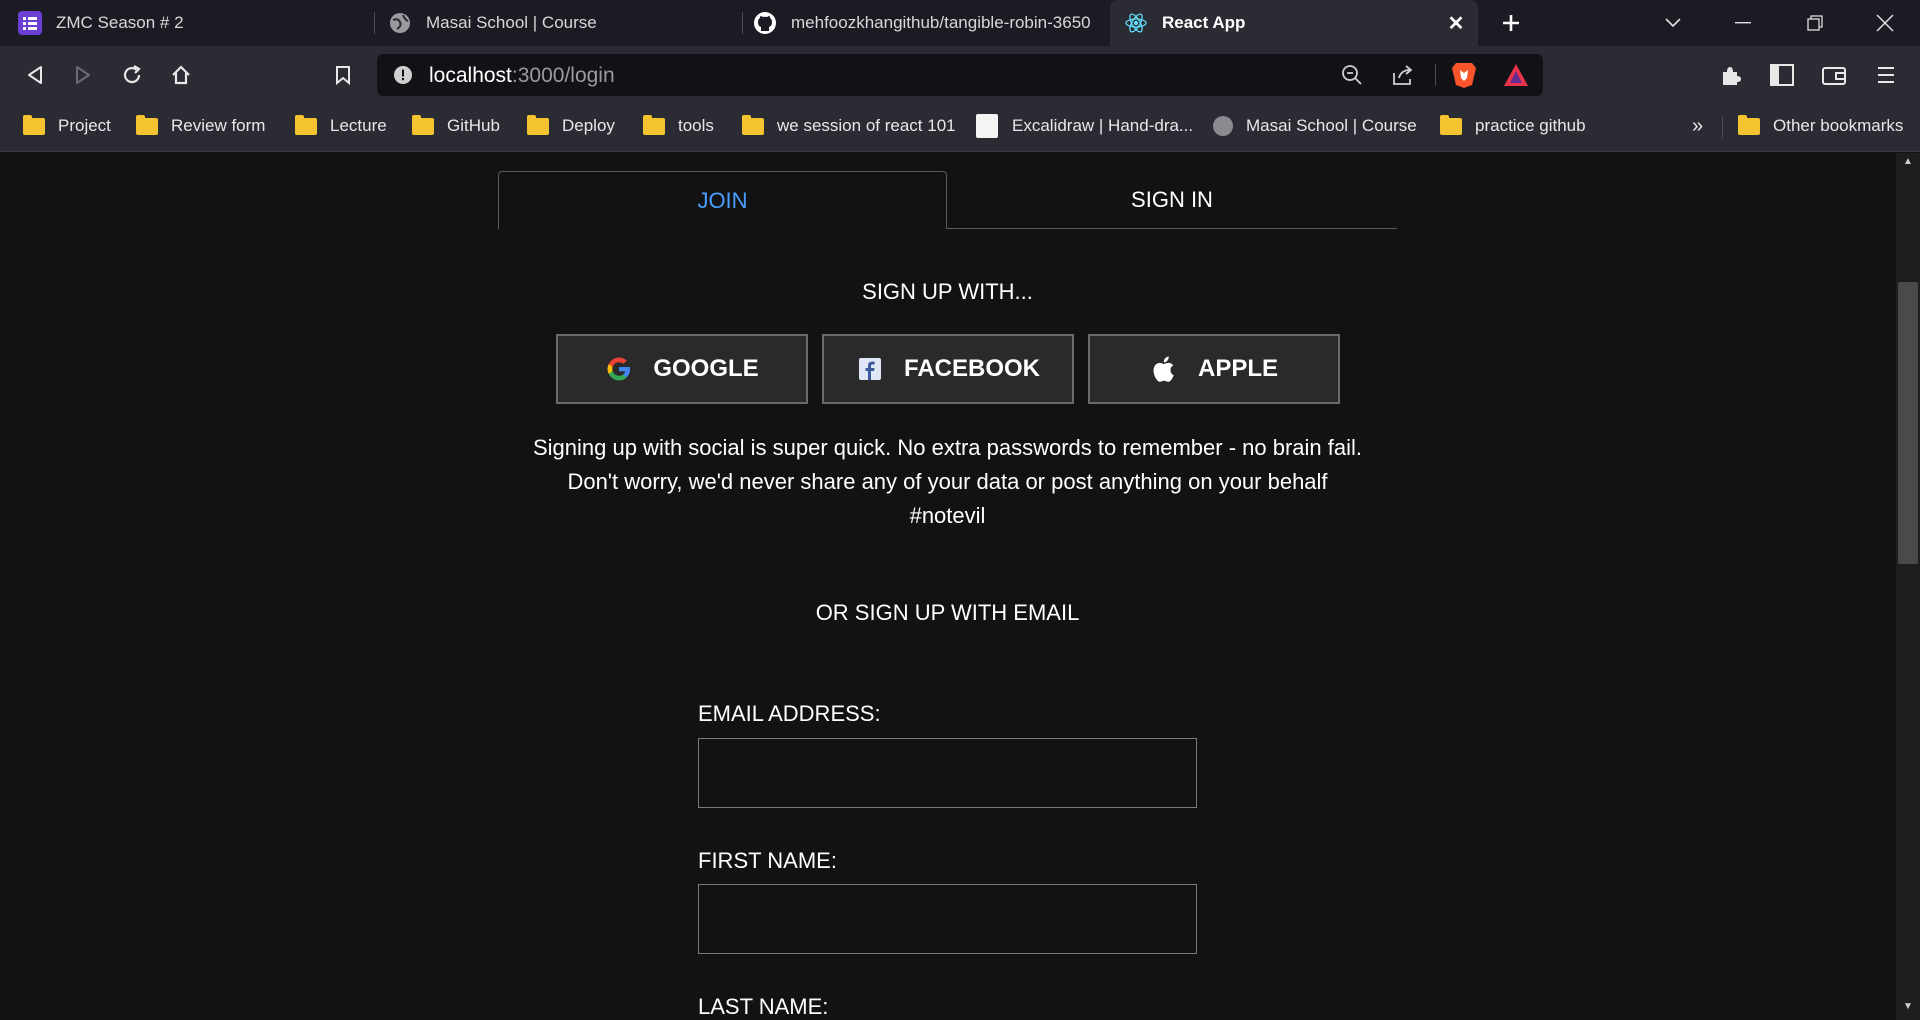 The image size is (1920, 1020). Describe the element at coordinates (83, 75) in the screenshot. I see `forward-icon` at that location.